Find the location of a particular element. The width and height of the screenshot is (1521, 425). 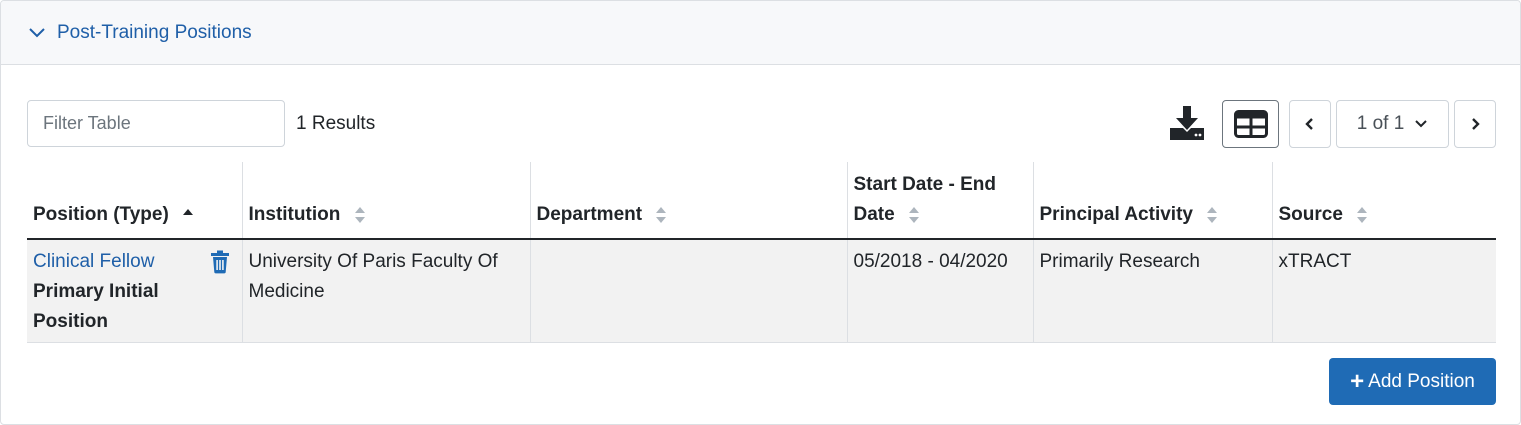

cell-dates: 05/2018 - 04/2020 is located at coordinates (940, 291).